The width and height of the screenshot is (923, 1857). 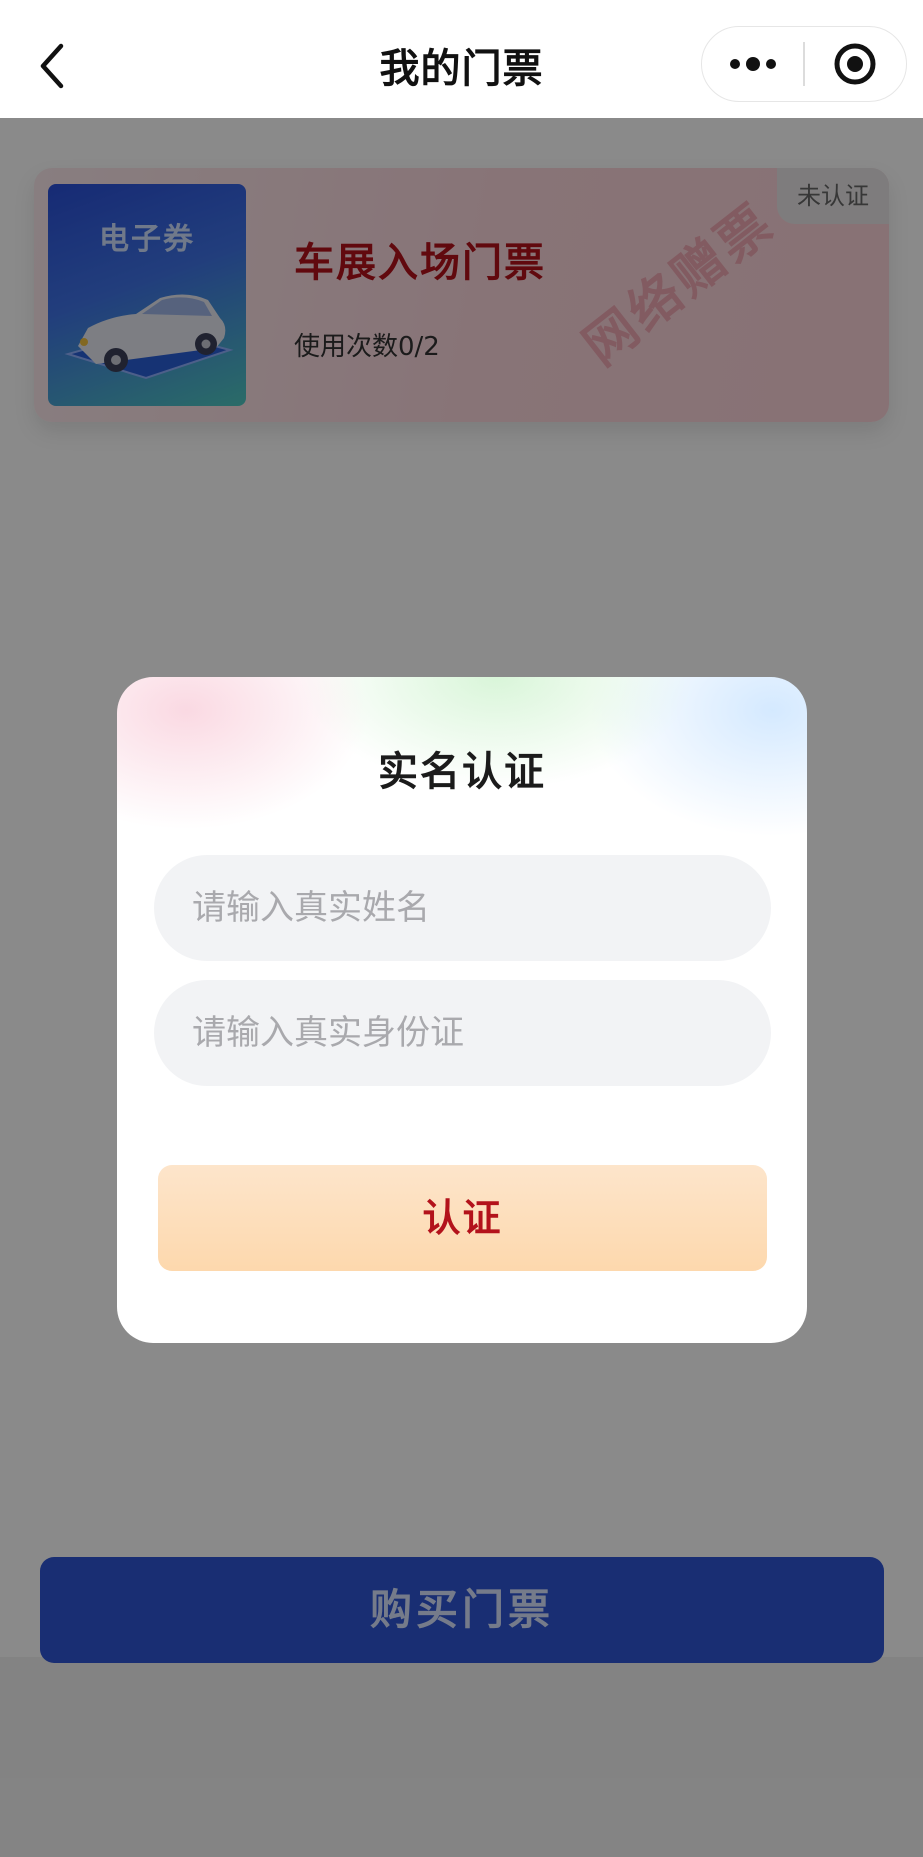 I want to click on verify-button: 认证, so click(x=462, y=1218).